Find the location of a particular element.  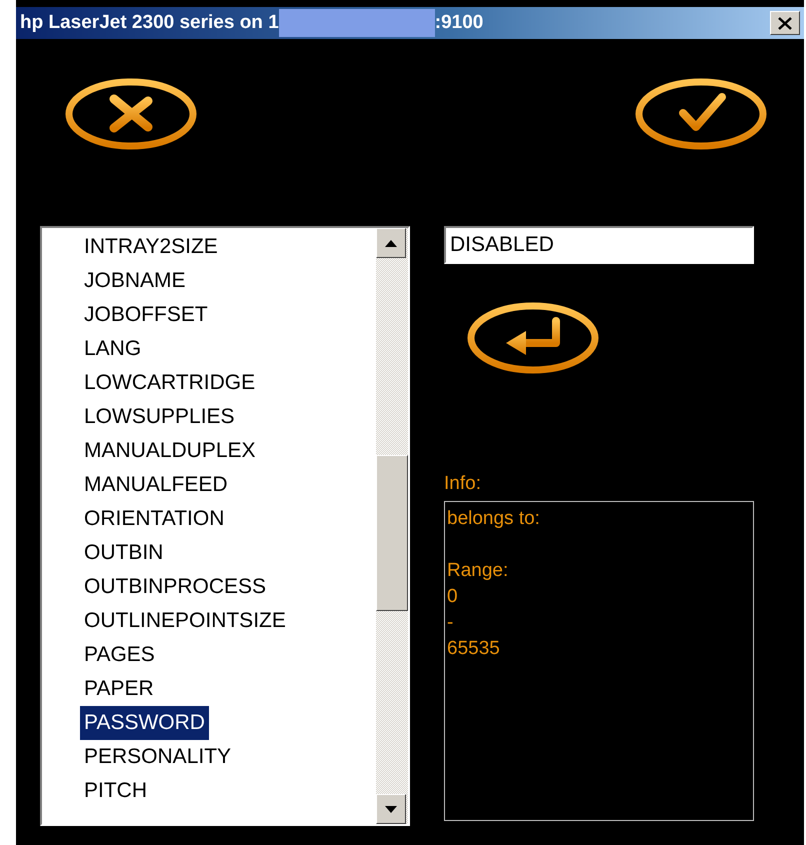

list-item: PITCH is located at coordinates (115, 791).